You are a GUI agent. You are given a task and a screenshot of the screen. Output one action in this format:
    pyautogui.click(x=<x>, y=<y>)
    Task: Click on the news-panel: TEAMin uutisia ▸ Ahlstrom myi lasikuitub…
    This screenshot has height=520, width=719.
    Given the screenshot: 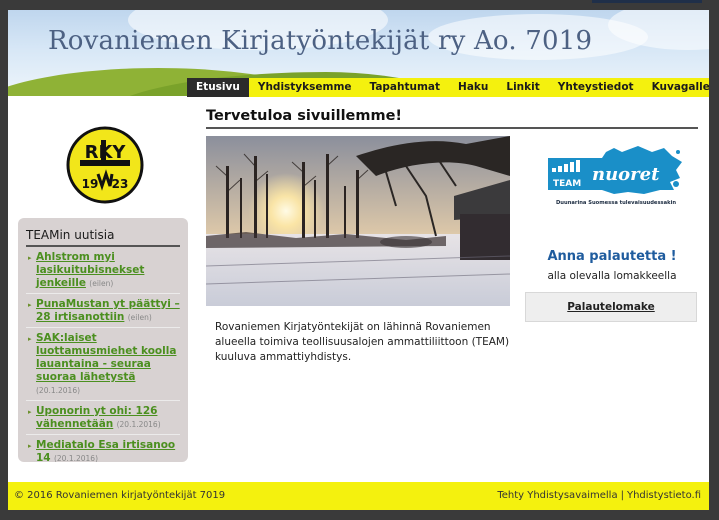 What is the action you would take?
    pyautogui.click(x=103, y=340)
    